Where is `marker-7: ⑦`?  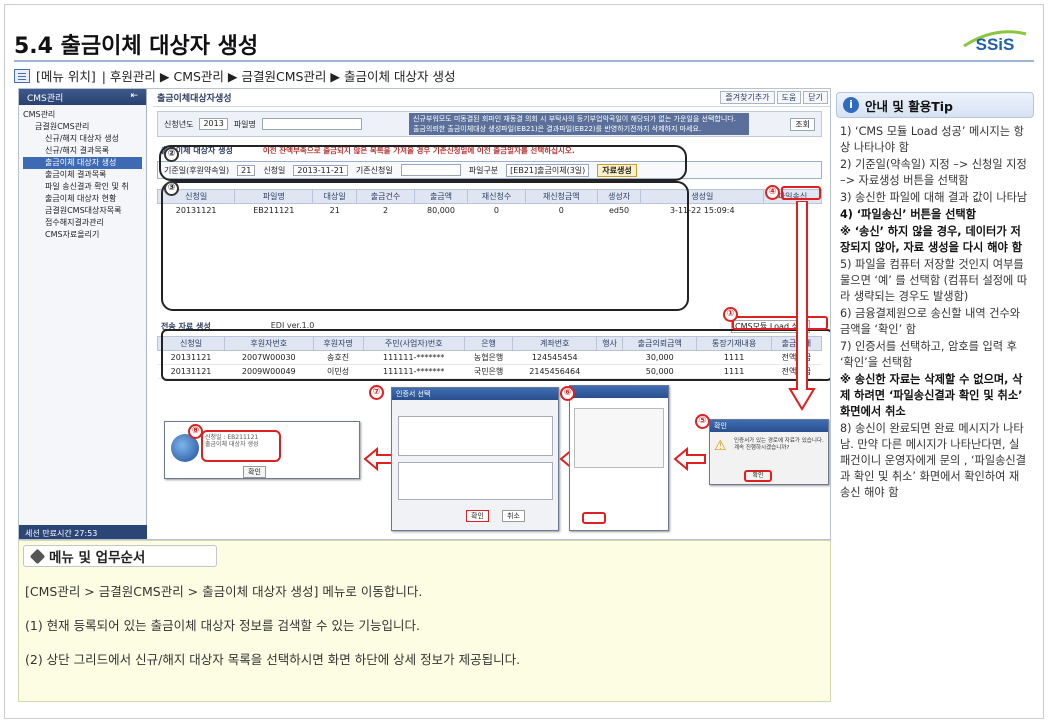
marker-7: ⑦ is located at coordinates (376, 392).